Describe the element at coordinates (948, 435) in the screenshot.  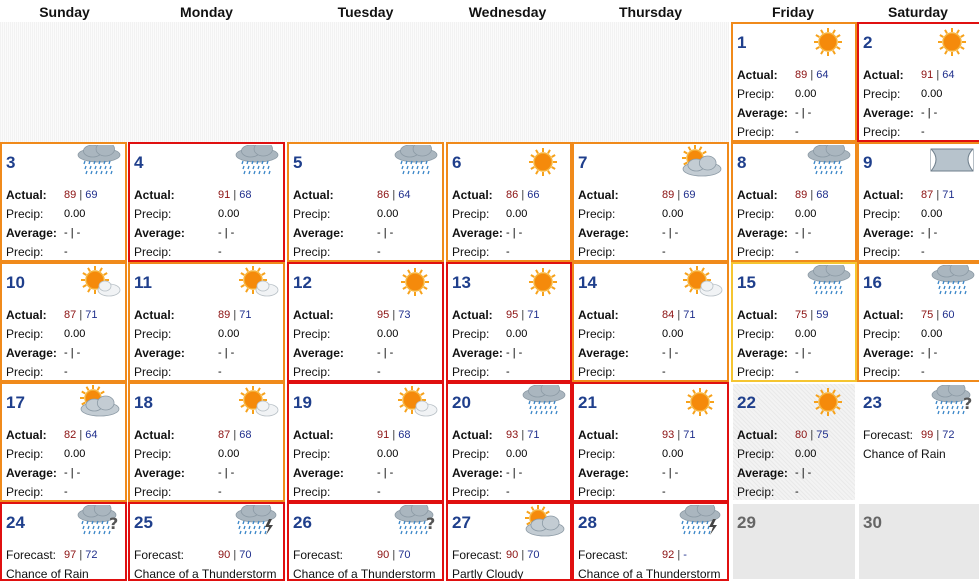
I see `forecast-low: 72` at that location.